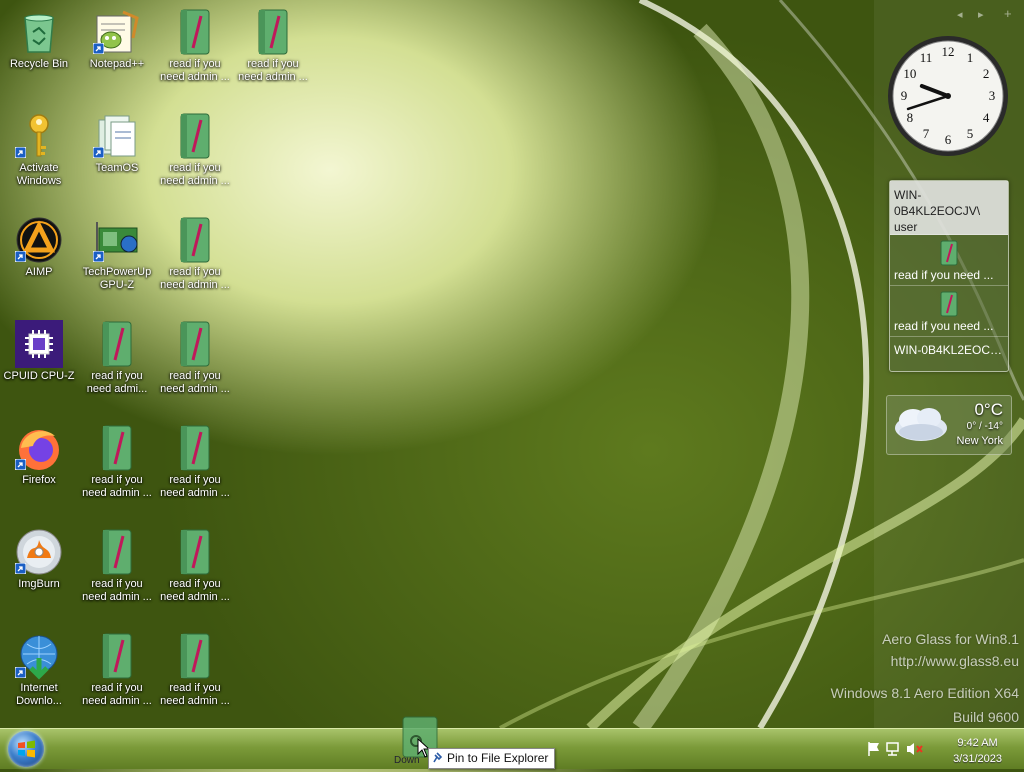 Image resolution: width=1024 pixels, height=772 pixels. I want to click on gadget-add-icon: +, so click(1008, 13).